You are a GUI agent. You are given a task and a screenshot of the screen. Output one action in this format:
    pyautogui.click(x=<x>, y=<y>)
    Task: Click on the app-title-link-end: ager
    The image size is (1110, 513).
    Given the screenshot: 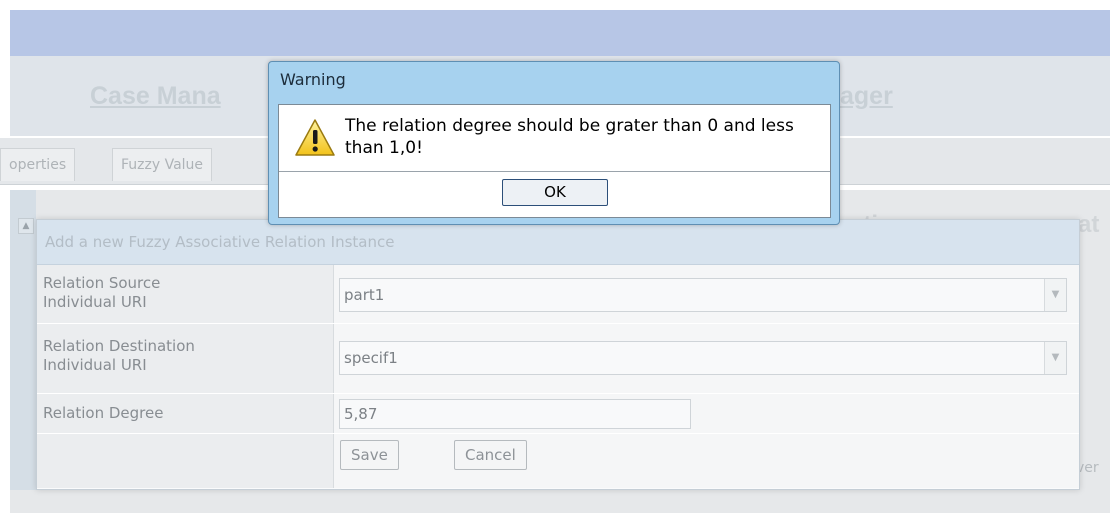 What is the action you would take?
    pyautogui.click(x=866, y=96)
    